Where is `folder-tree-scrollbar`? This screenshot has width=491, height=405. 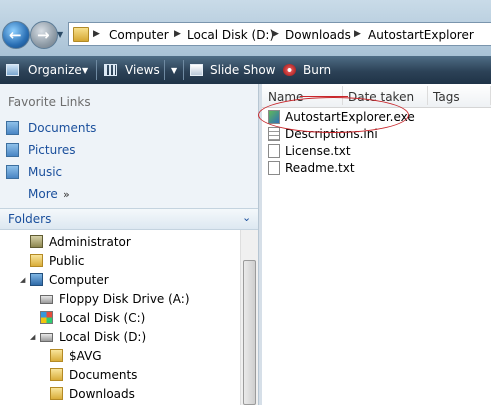 folder-tree-scrollbar is located at coordinates (249, 317).